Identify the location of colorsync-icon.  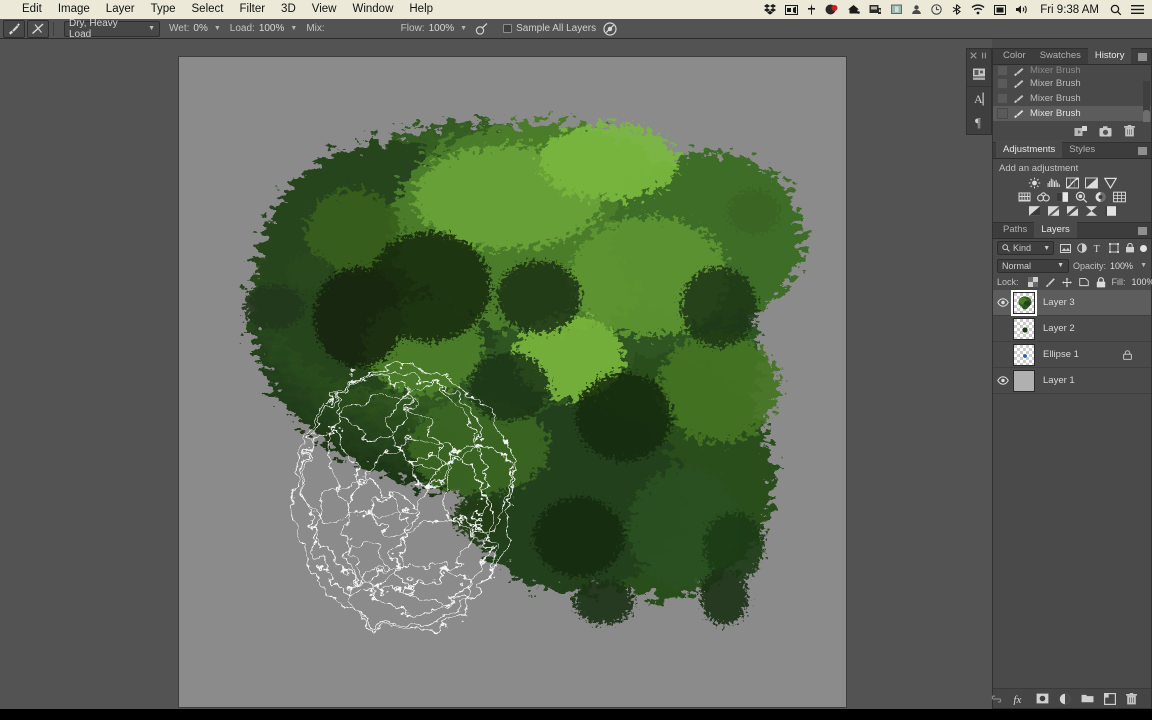
(831, 9).